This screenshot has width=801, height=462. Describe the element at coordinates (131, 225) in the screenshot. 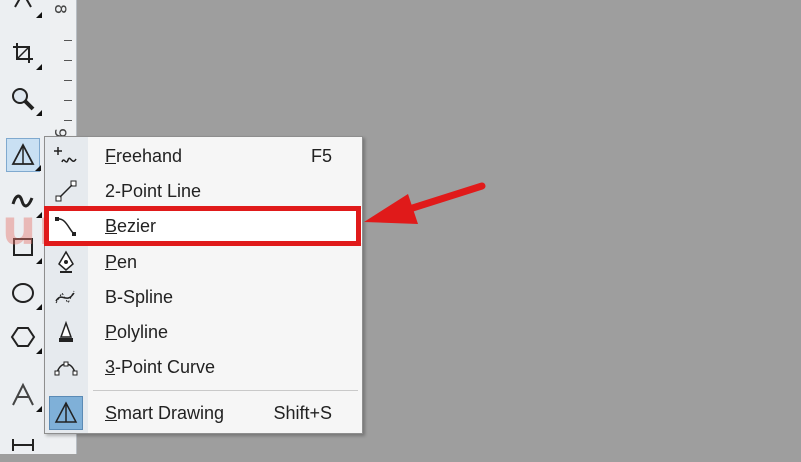

I see `menu-item-label: Bezier` at that location.